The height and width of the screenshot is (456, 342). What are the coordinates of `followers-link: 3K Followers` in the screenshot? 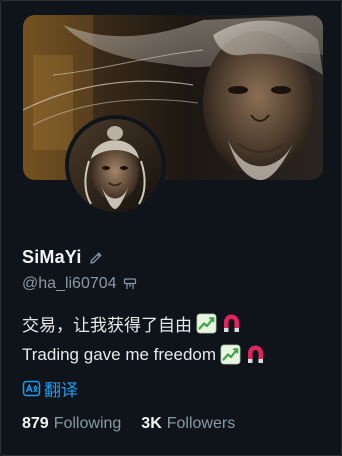 It's located at (188, 424).